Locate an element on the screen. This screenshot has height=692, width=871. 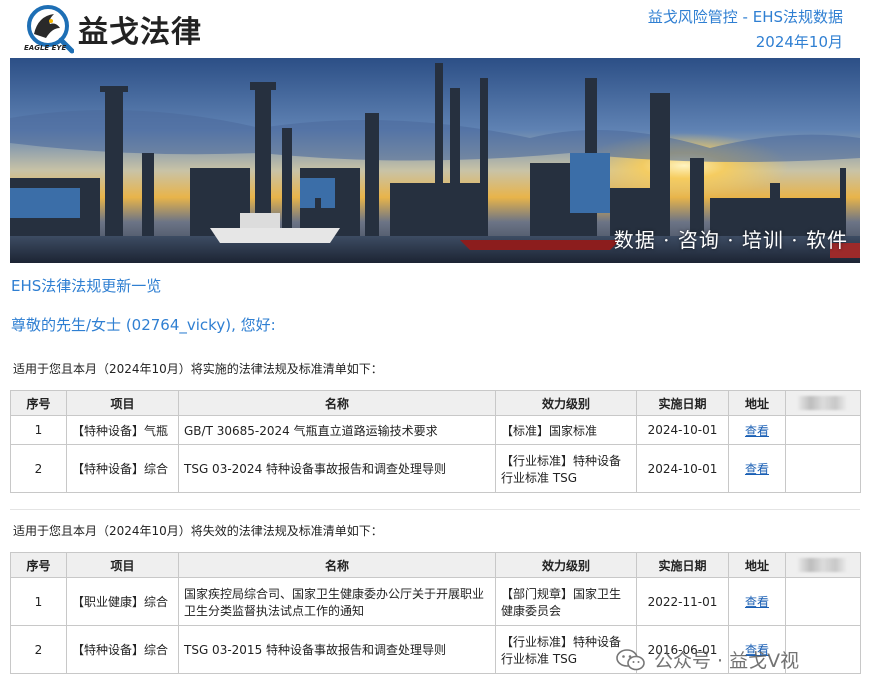
header-month: 2024年10月 is located at coordinates (799, 42).